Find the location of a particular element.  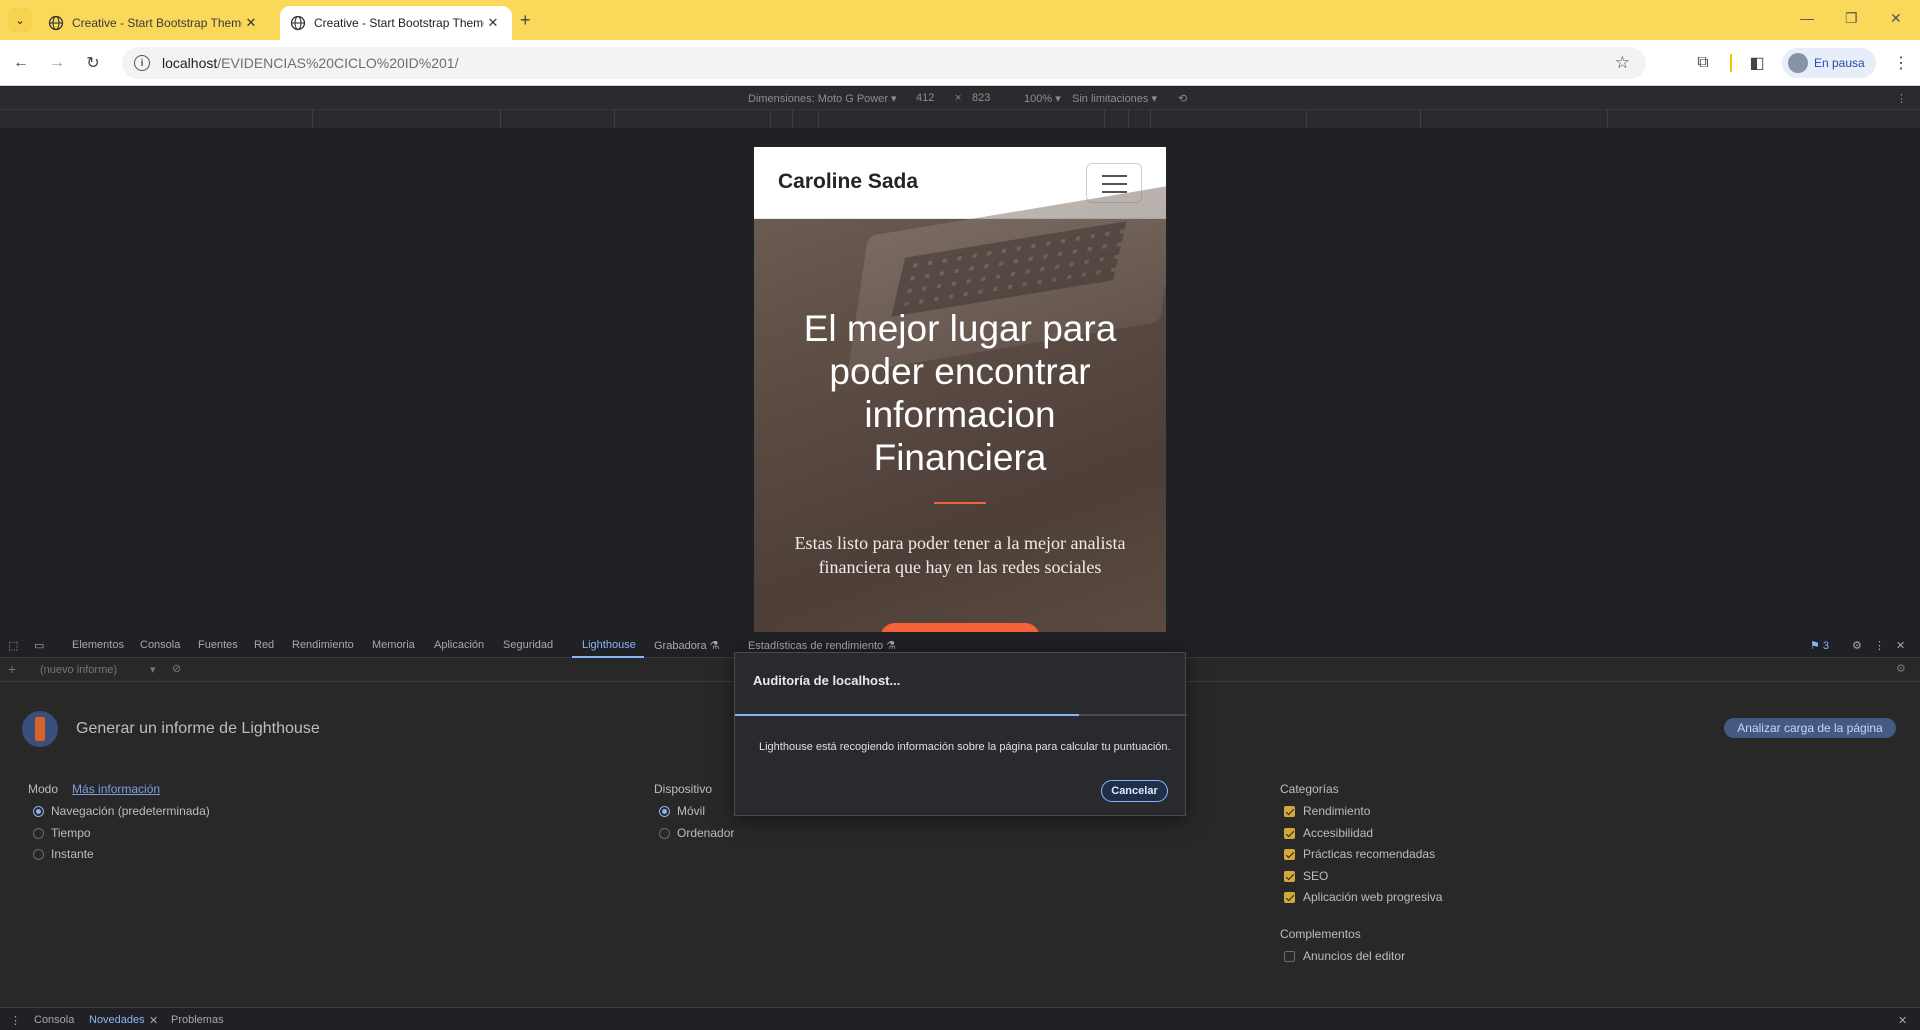

device-menu-icon: ⋮ is located at coordinates (1901, 98).